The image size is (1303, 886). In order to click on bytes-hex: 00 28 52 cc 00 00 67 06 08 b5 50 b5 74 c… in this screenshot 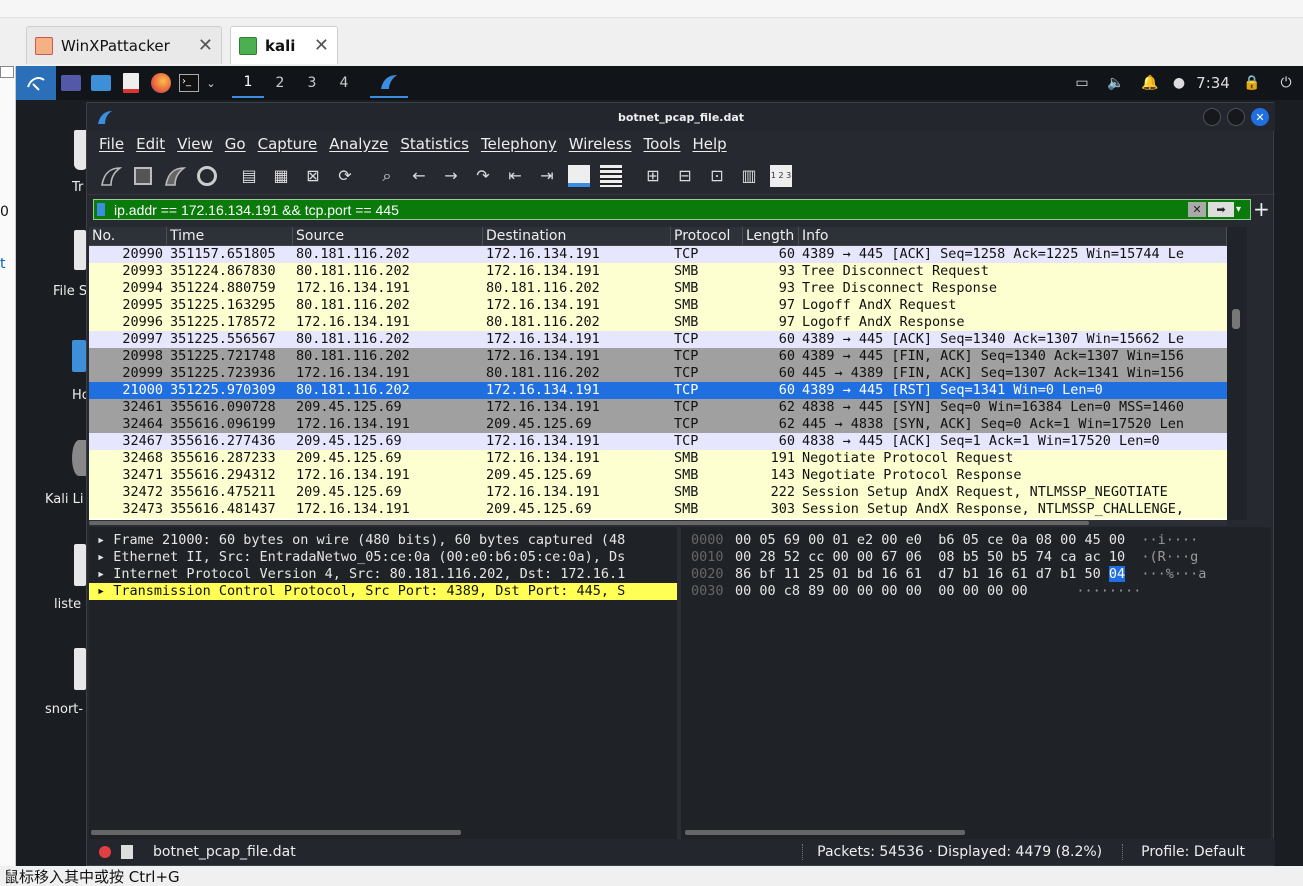, I will do `click(930, 557)`.